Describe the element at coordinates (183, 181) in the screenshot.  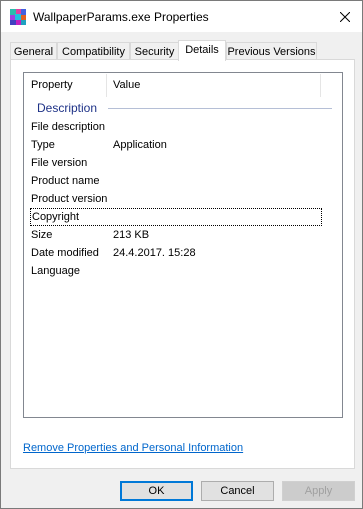
I see `list-item: Product name` at that location.